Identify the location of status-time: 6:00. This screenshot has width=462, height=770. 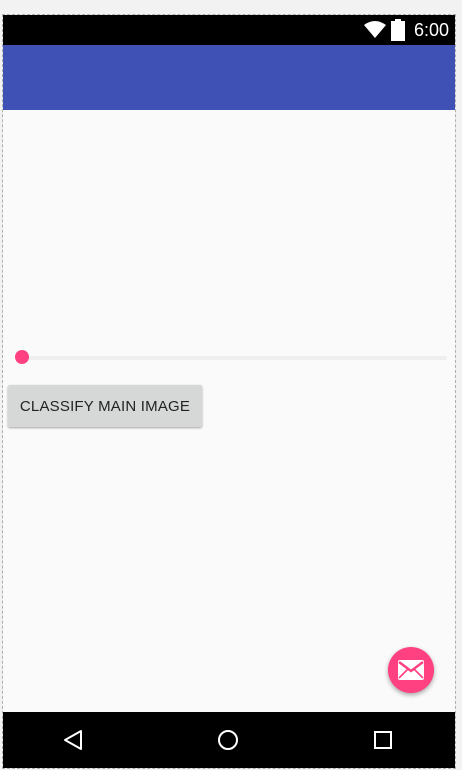
(431, 30).